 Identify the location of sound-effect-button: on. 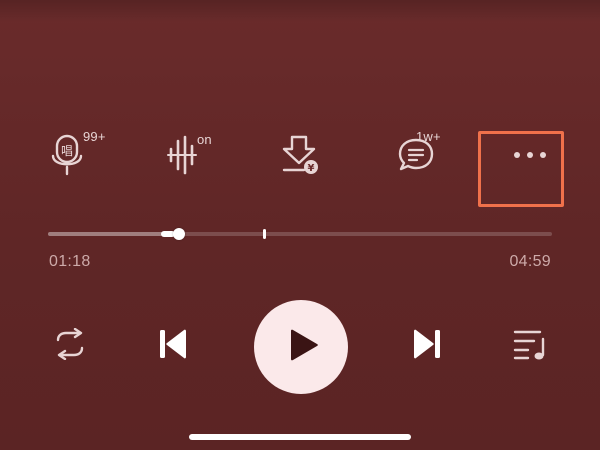
(183, 155).